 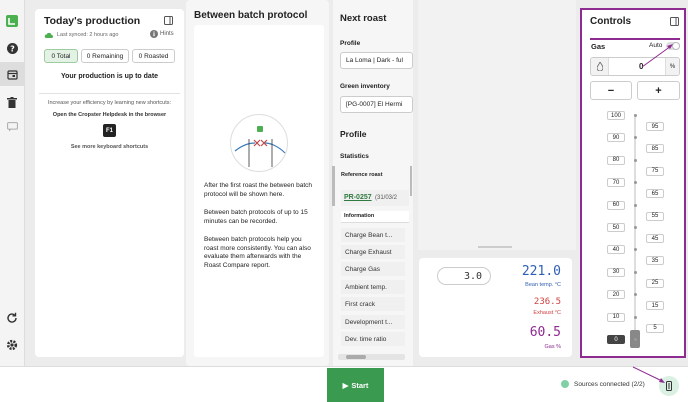 I want to click on gas-preset-left: 70, so click(x=616, y=183).